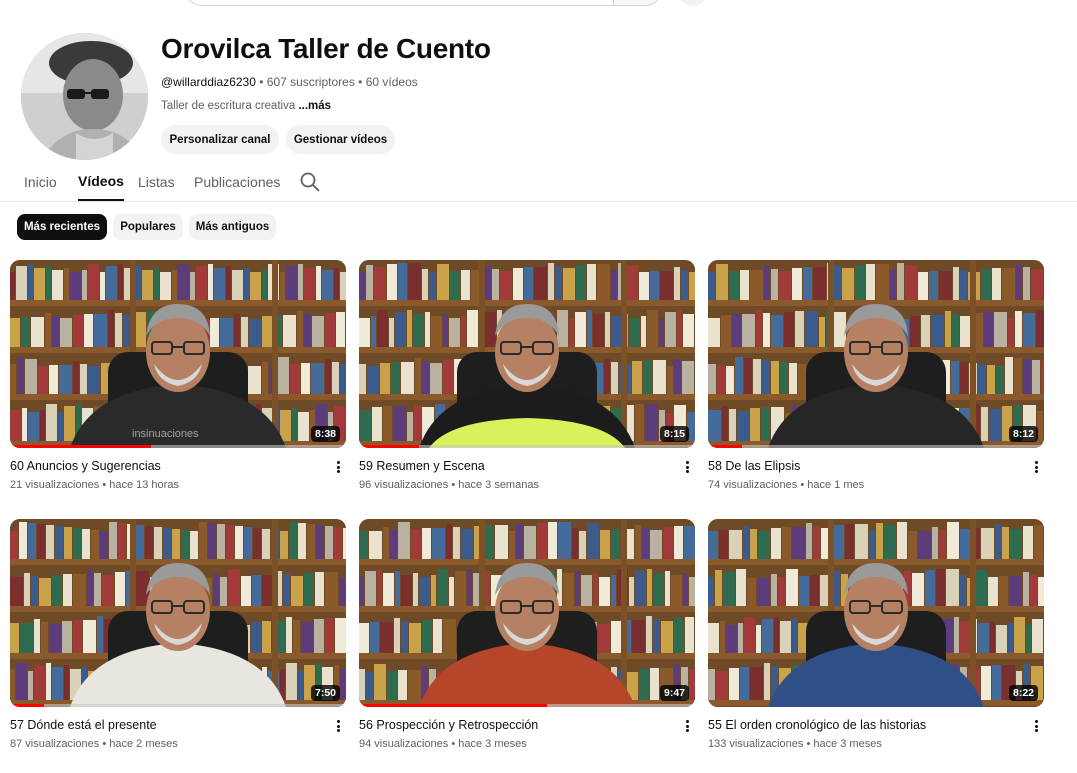  I want to click on video-thumbnail: insinuaciones 8:38, so click(178, 354).